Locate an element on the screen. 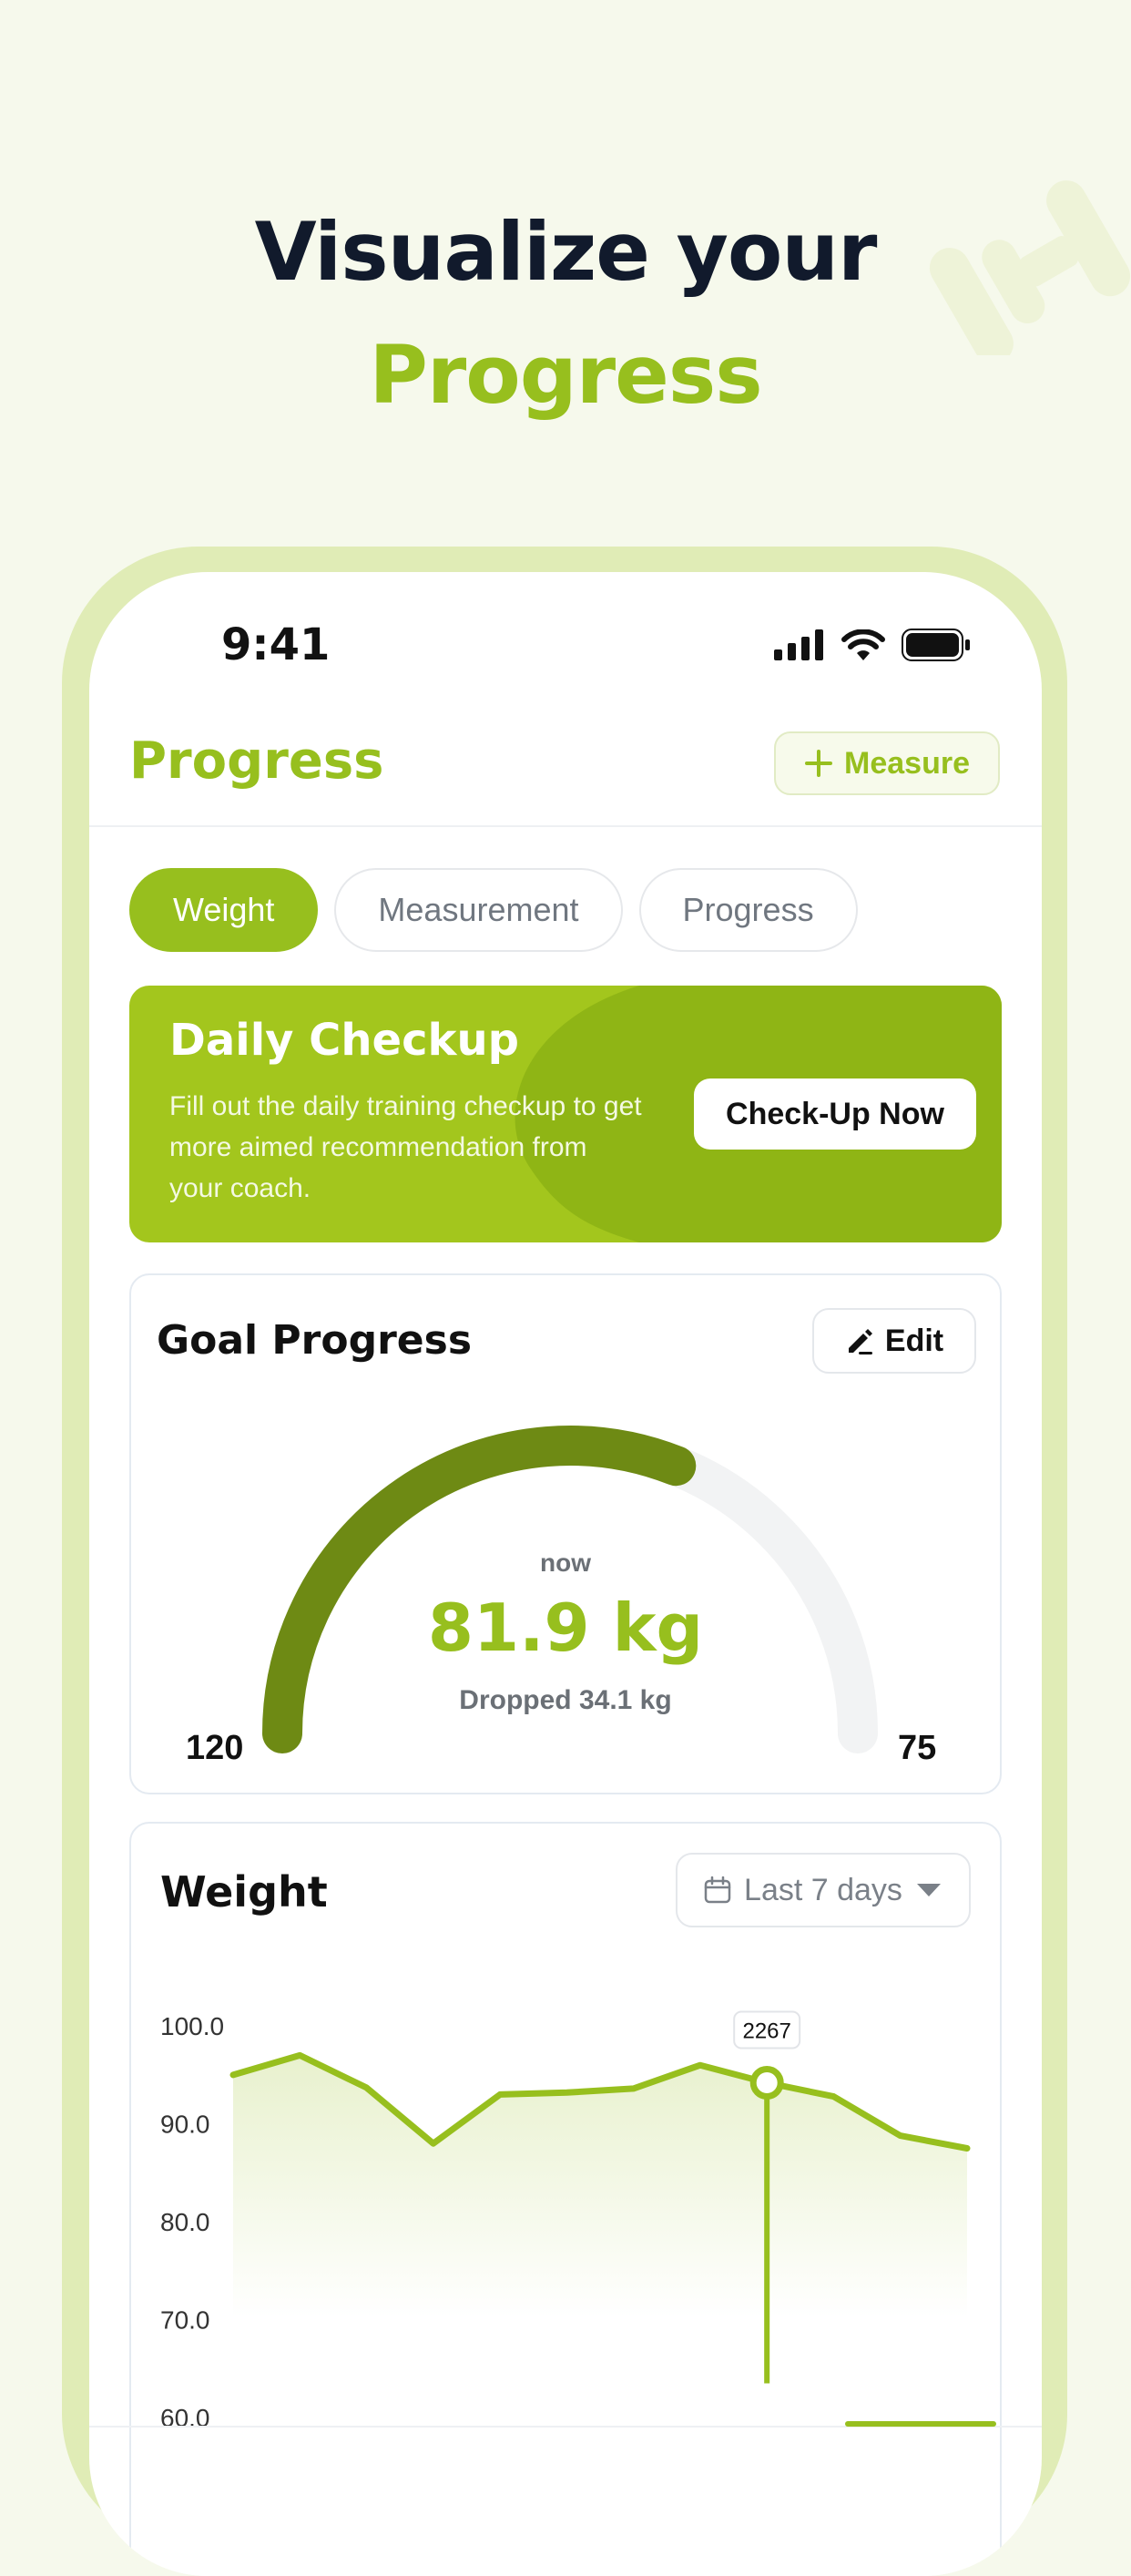 Image resolution: width=1131 pixels, height=2576 pixels. weight-area-fill is located at coordinates (600, 2186).